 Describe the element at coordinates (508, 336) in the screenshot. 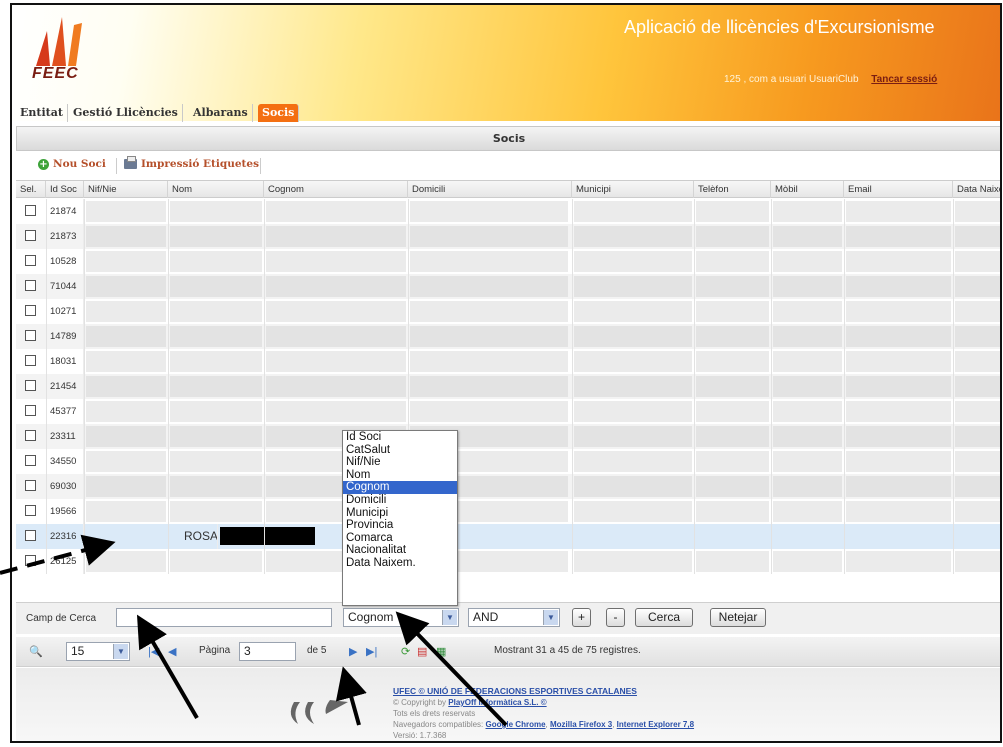

I see `table-row: 14789` at that location.